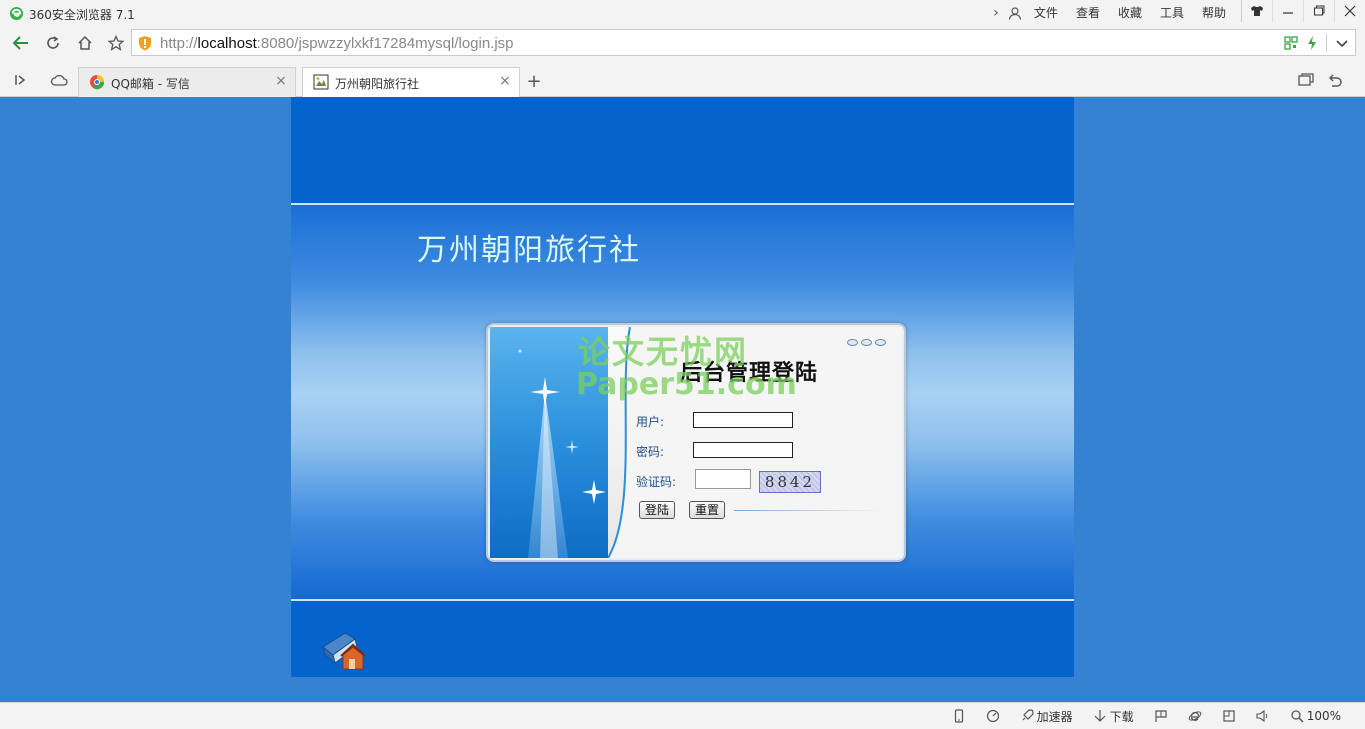 The width and height of the screenshot is (1365, 729). Describe the element at coordinates (1263, 716) in the screenshot. I see `volume-icon` at that location.